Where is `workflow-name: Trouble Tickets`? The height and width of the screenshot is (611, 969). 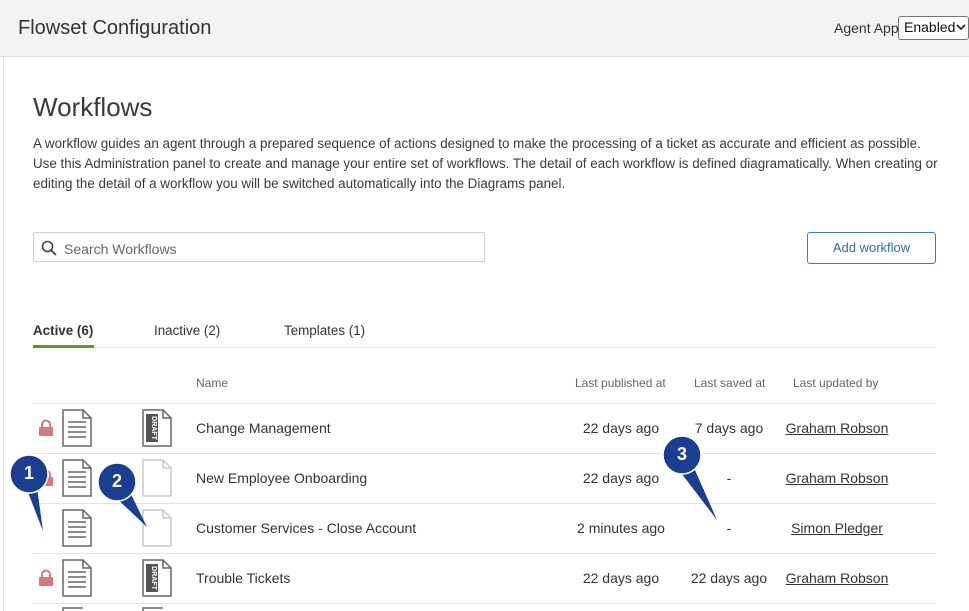 workflow-name: Trouble Tickets is located at coordinates (243, 578).